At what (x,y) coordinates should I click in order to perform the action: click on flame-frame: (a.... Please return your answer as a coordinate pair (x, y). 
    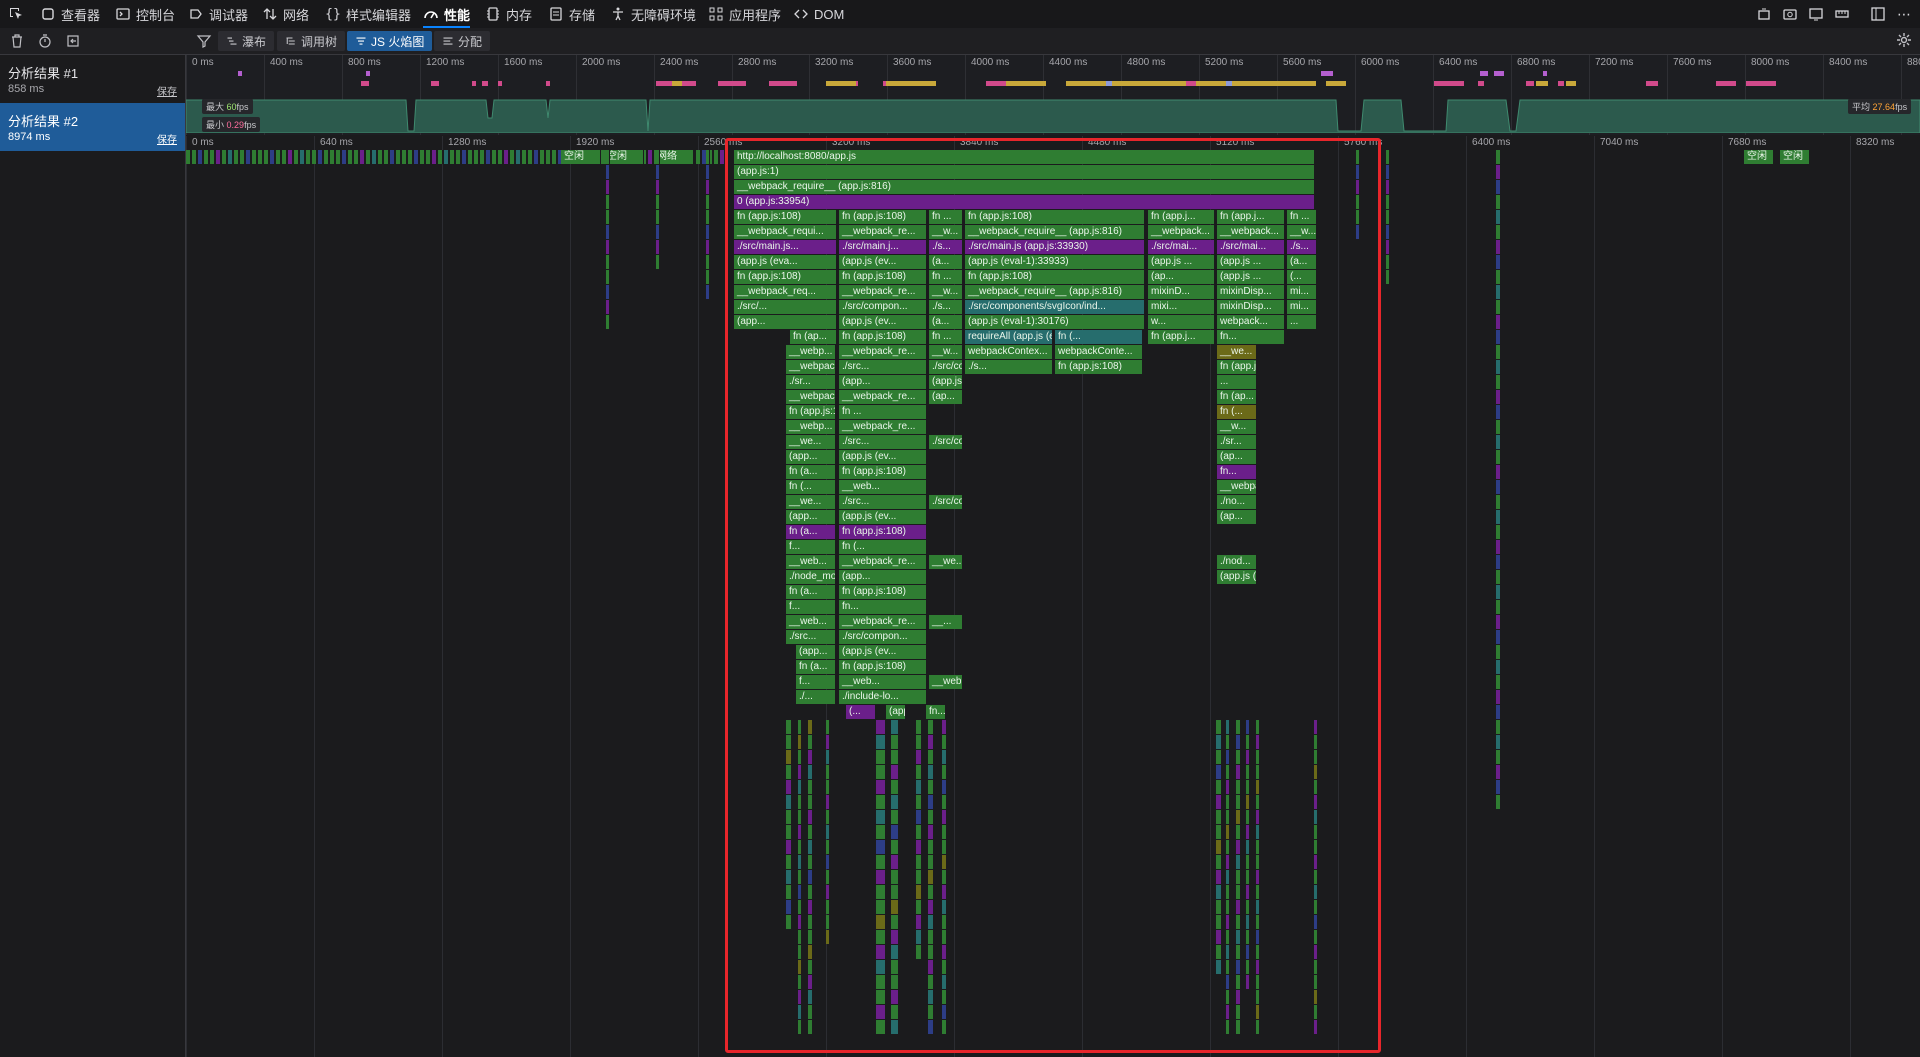
    Looking at the image, I should click on (946, 322).